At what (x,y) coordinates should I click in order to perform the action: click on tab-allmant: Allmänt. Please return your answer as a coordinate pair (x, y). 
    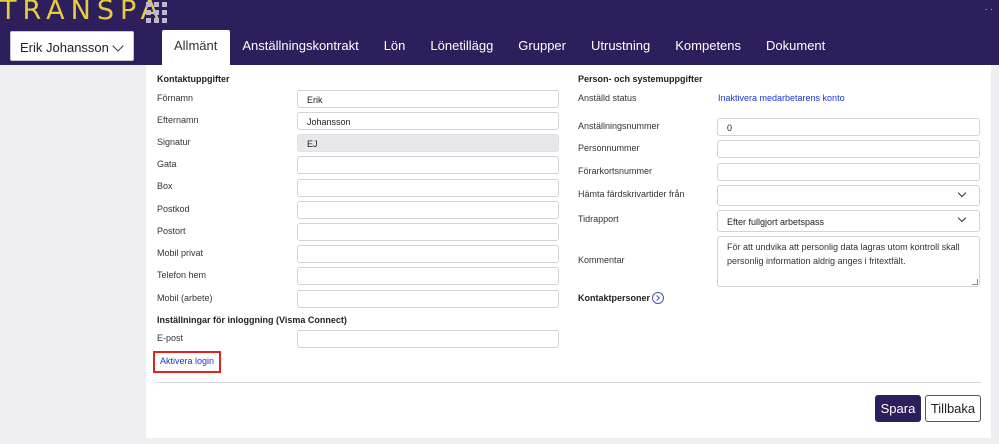
    Looking at the image, I should click on (196, 47).